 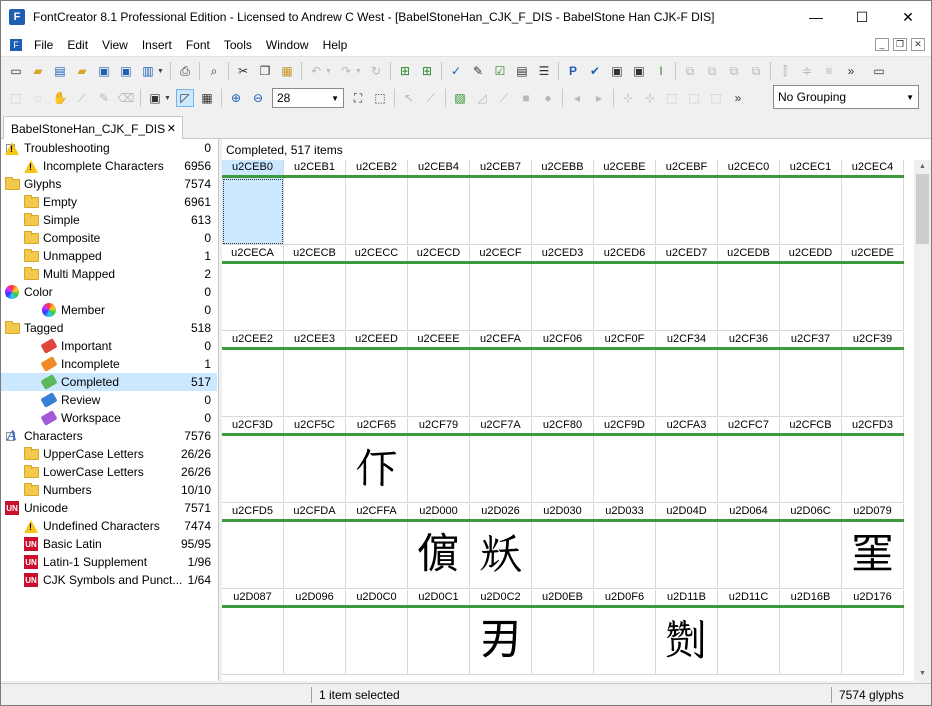 What do you see at coordinates (501, 288) in the screenshot?
I see `glyph-cell: u2CECF 𬻏` at bounding box center [501, 288].